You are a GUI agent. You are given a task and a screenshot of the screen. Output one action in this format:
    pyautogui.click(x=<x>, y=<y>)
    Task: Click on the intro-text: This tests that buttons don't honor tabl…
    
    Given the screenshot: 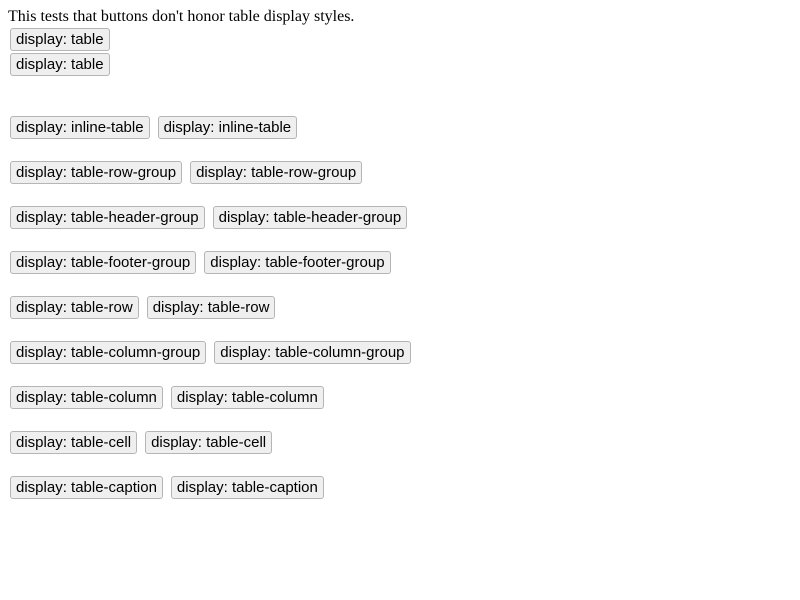 What is the action you would take?
    pyautogui.click(x=181, y=16)
    